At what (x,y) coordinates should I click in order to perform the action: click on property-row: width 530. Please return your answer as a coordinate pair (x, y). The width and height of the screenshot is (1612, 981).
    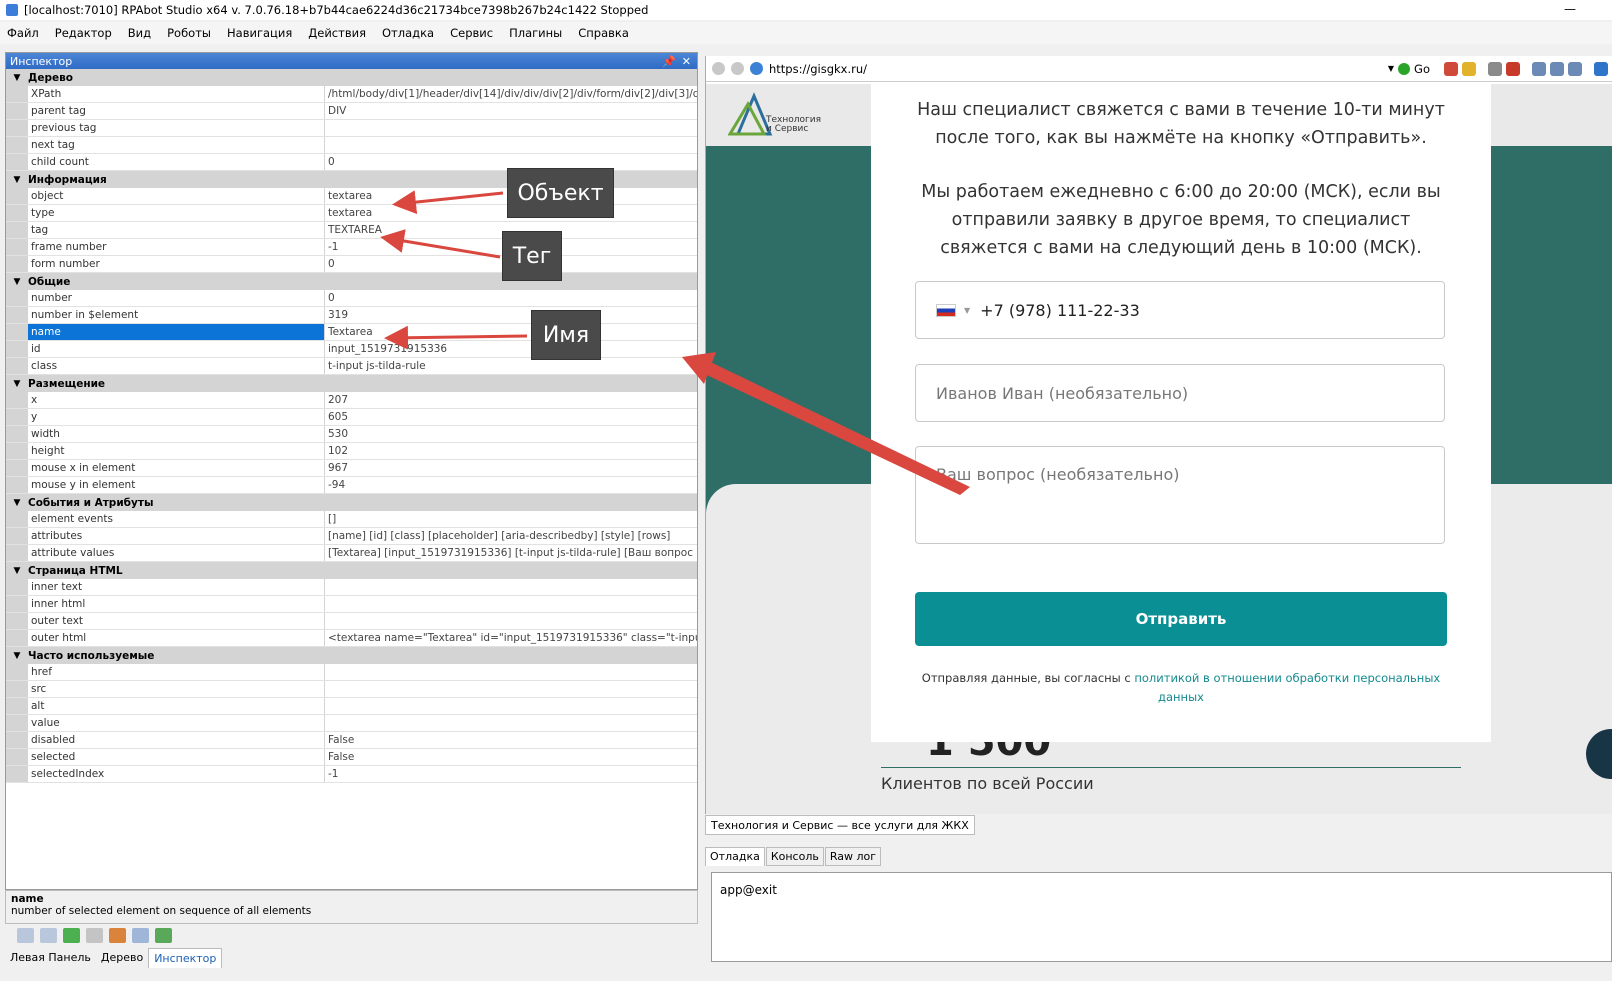
    Looking at the image, I should click on (351, 434).